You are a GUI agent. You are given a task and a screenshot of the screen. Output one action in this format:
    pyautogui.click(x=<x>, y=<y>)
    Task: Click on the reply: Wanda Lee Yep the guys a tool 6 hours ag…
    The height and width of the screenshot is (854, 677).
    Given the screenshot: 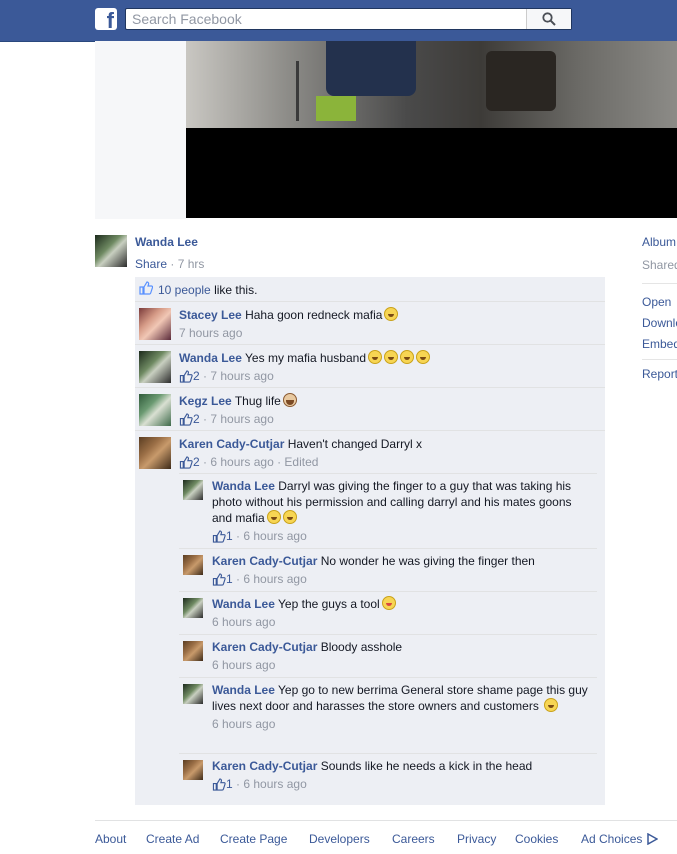 What is the action you would take?
    pyautogui.click(x=388, y=612)
    